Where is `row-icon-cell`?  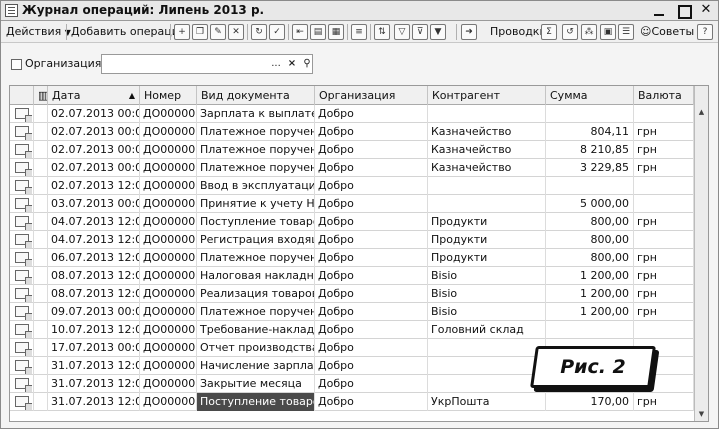
row-icon-cell is located at coordinates (22, 402).